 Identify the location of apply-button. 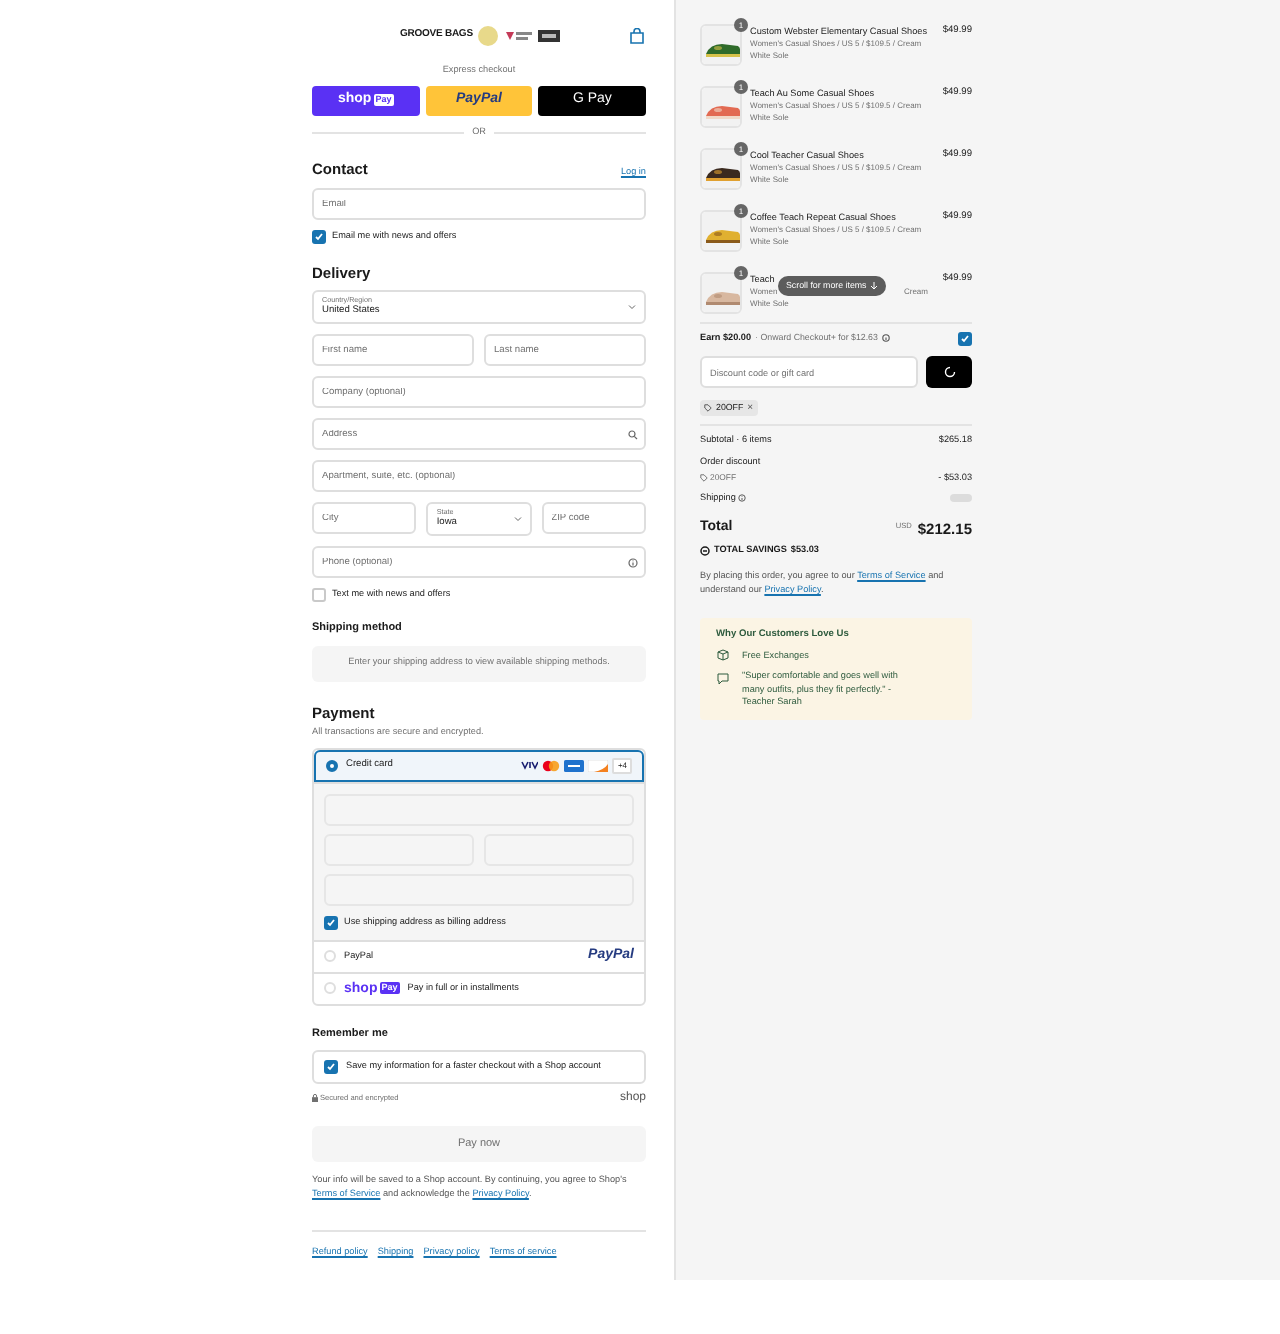
(949, 372).